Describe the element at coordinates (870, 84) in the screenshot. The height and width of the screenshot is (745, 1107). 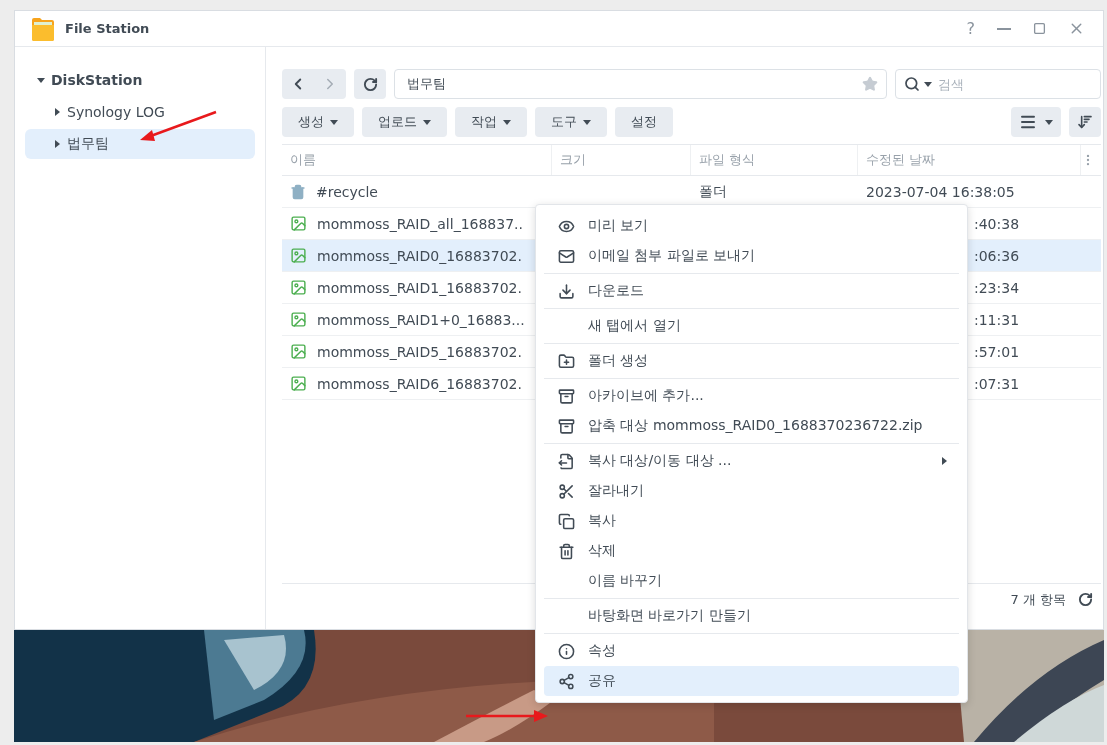
I see `star-icon` at that location.